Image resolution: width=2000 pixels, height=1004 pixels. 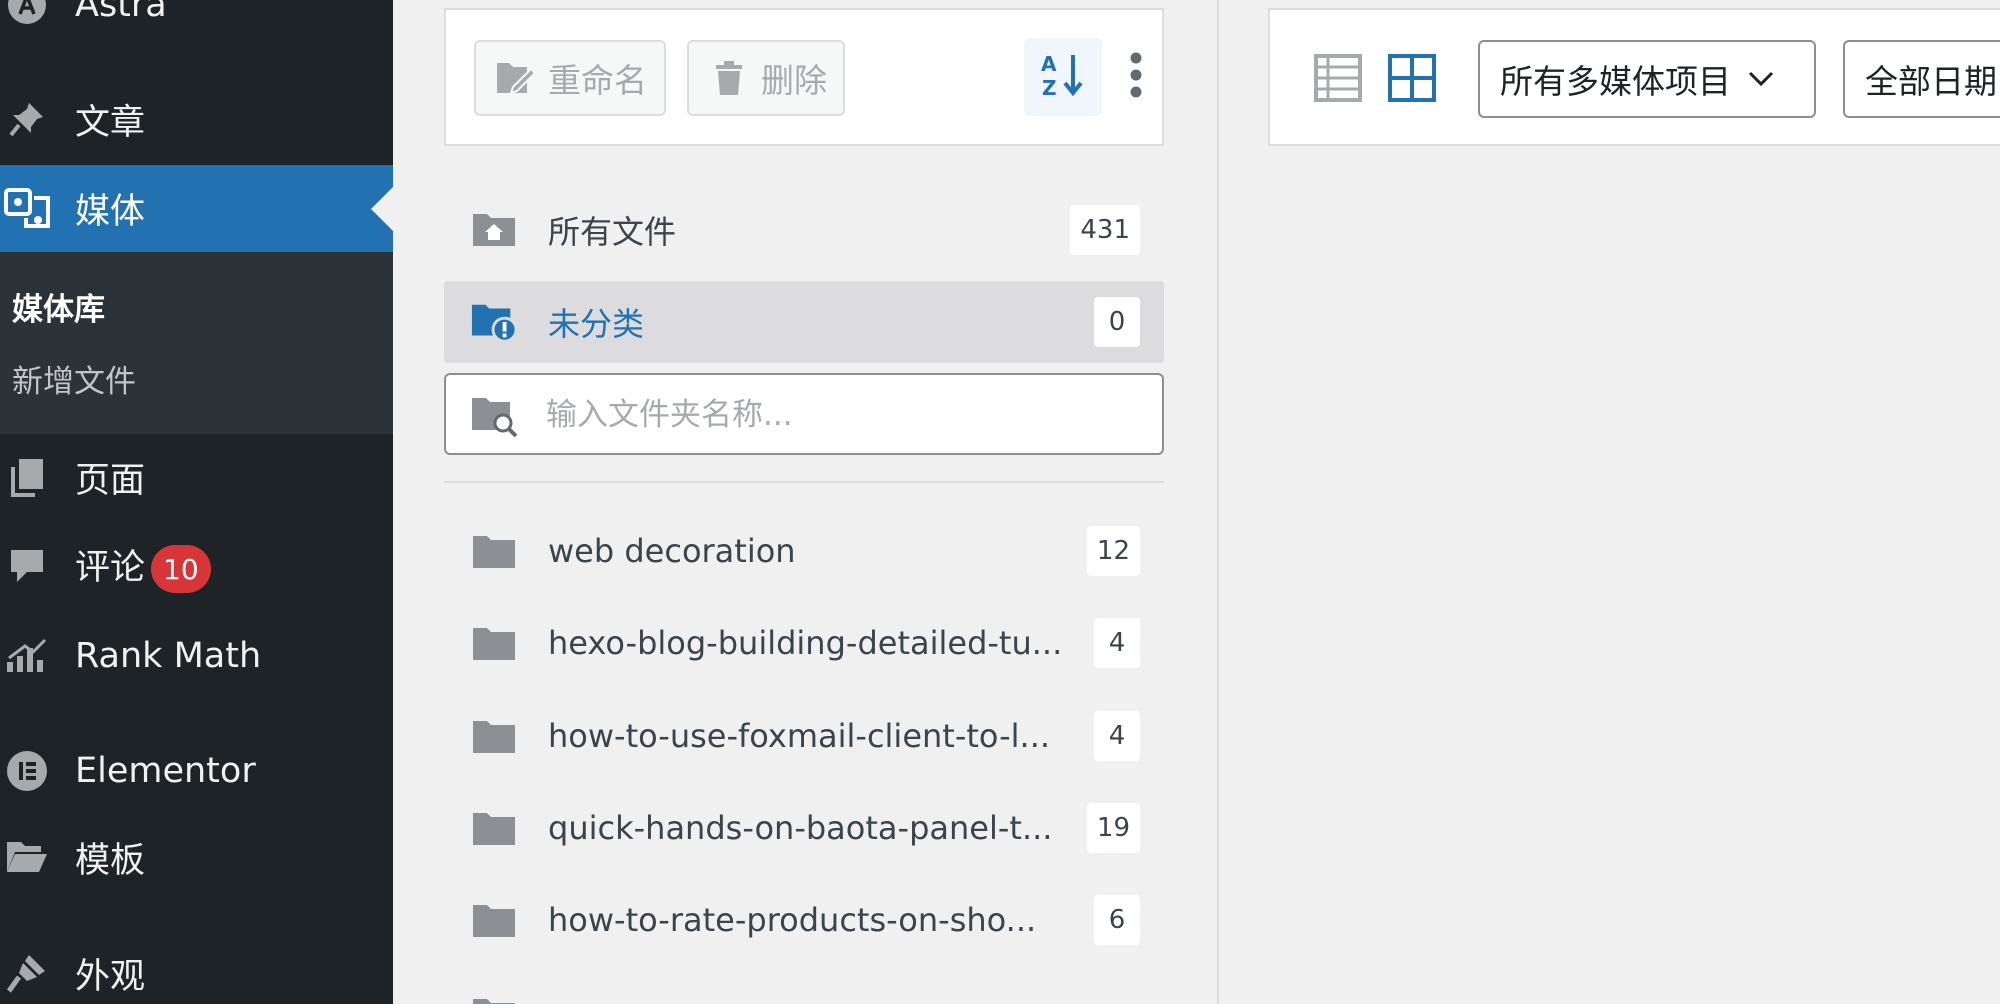 What do you see at coordinates (110, 212) in the screenshot?
I see `sidebar-item-label: 媒体` at bounding box center [110, 212].